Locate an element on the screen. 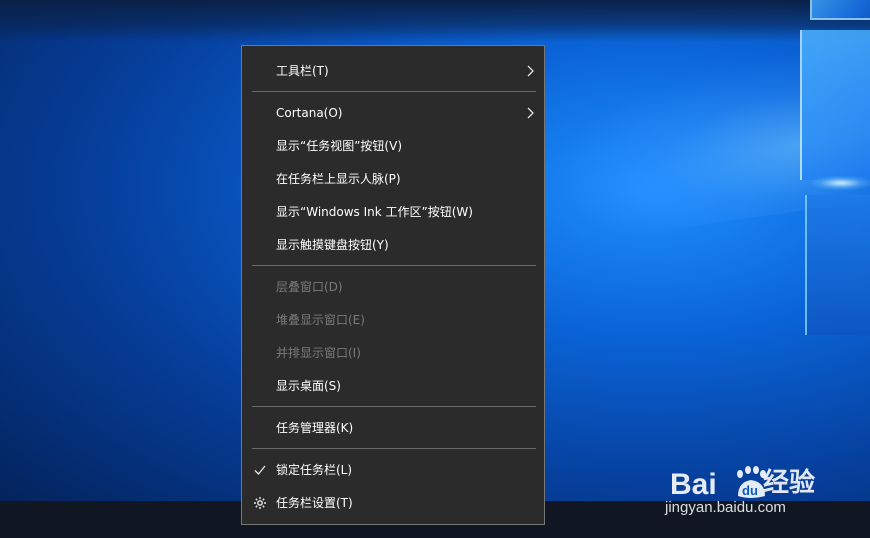 This screenshot has width=870, height=538. menu-item-label: 在任务栏上显示人脉(P) is located at coordinates (338, 179).